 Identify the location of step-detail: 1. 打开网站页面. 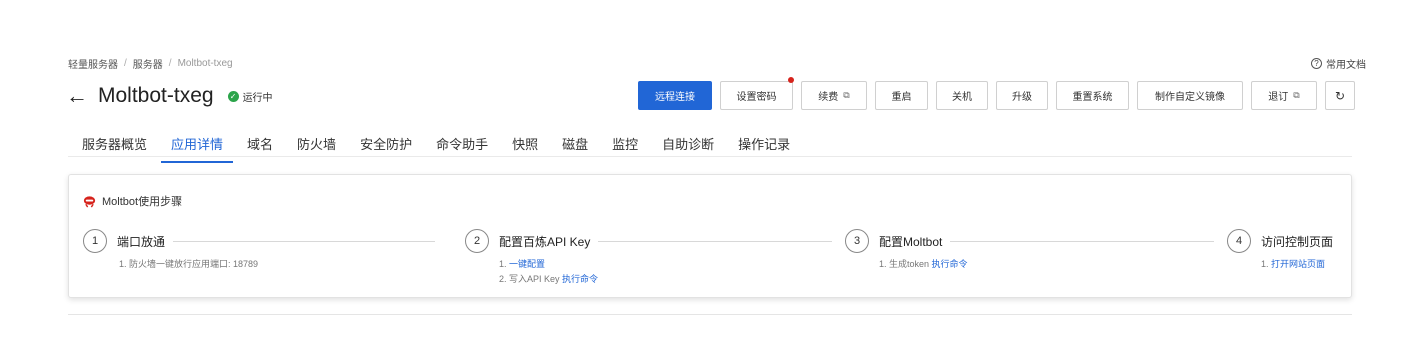
(1297, 263).